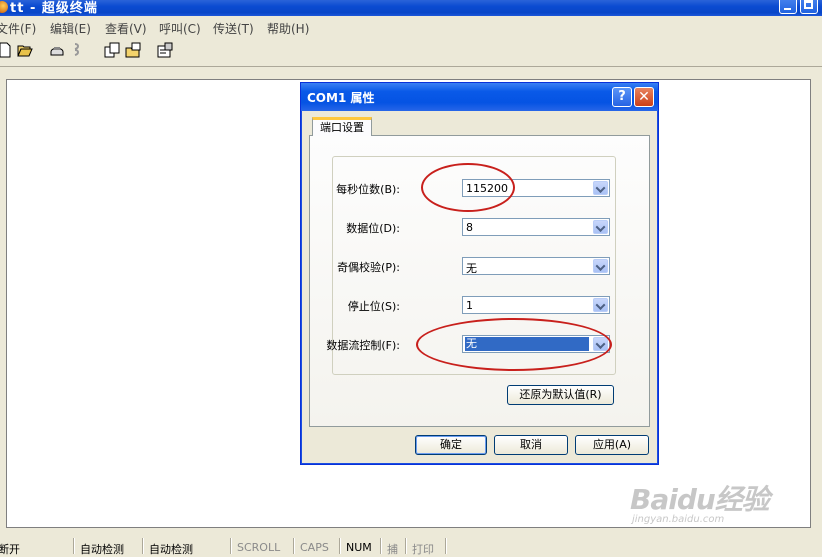 The image size is (822, 557). What do you see at coordinates (102, 549) in the screenshot?
I see `status-detect-1: 自动检测` at bounding box center [102, 549].